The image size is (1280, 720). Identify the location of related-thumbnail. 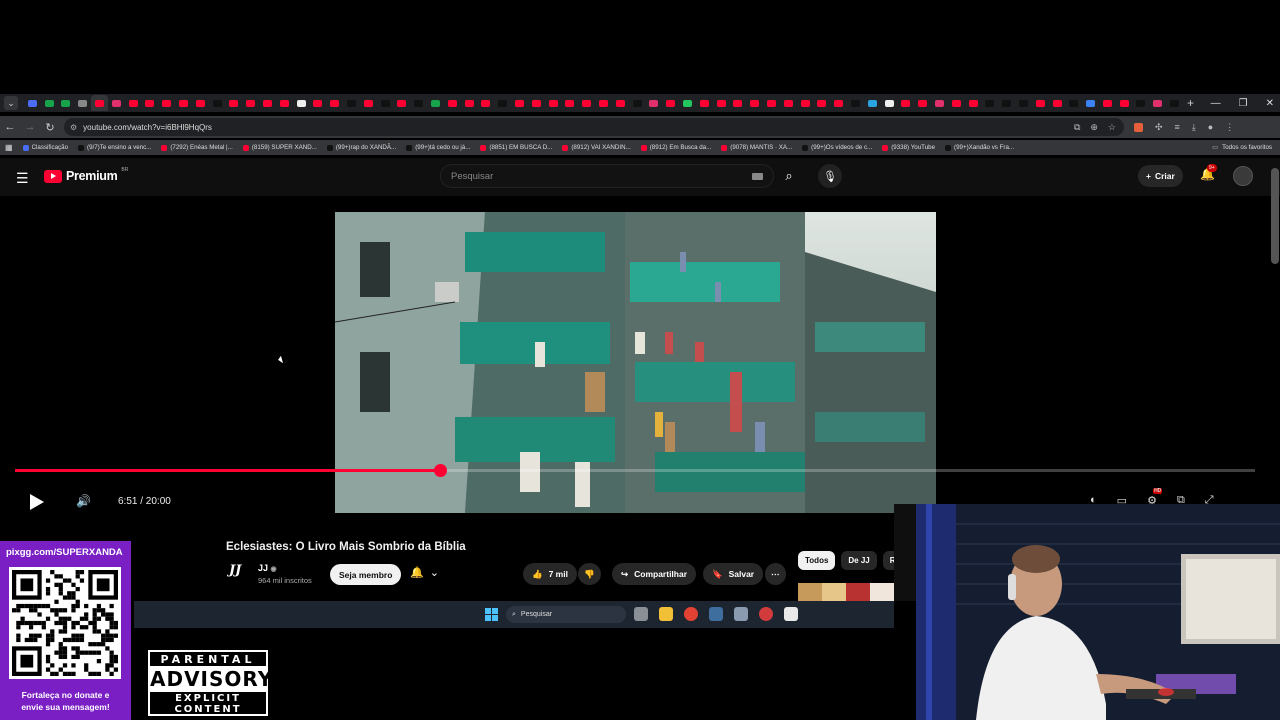
(846, 592).